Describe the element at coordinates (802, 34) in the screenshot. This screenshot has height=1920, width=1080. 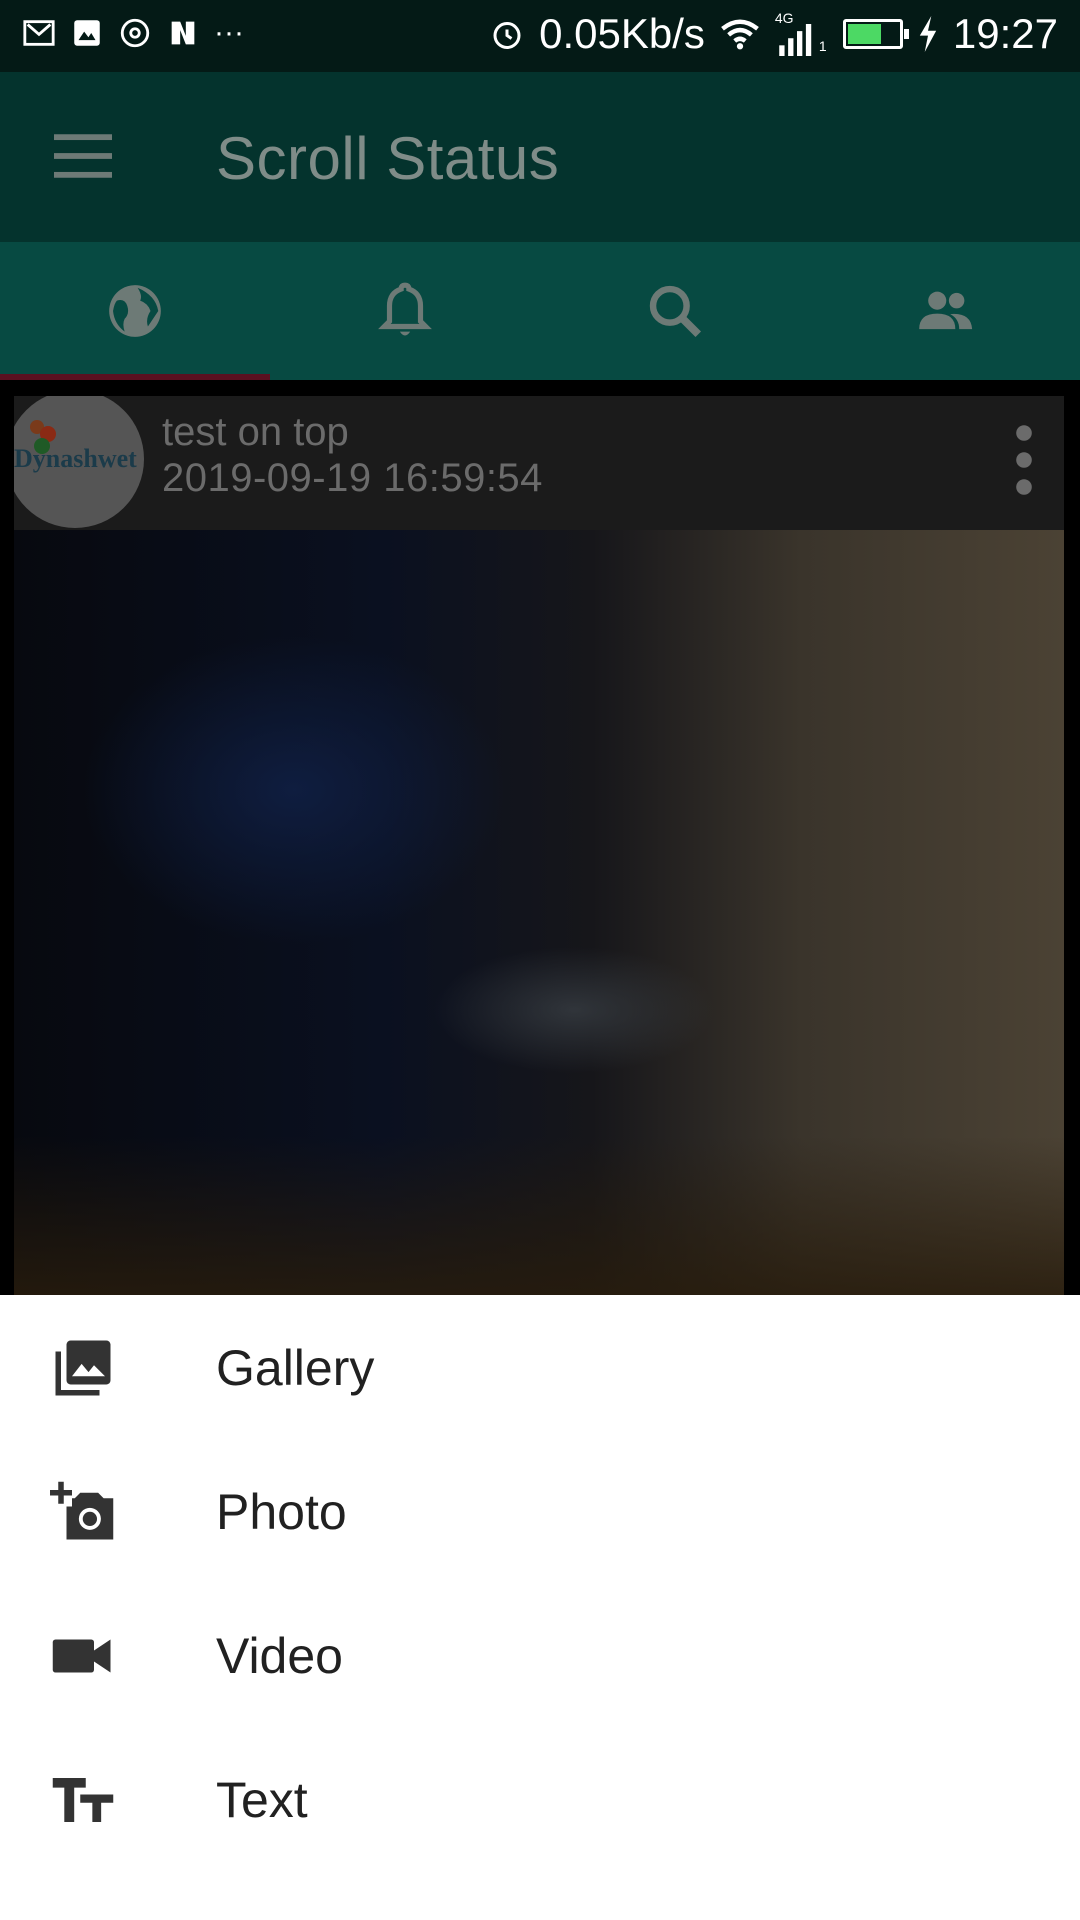
I see `signal-icon: 4G 1` at that location.